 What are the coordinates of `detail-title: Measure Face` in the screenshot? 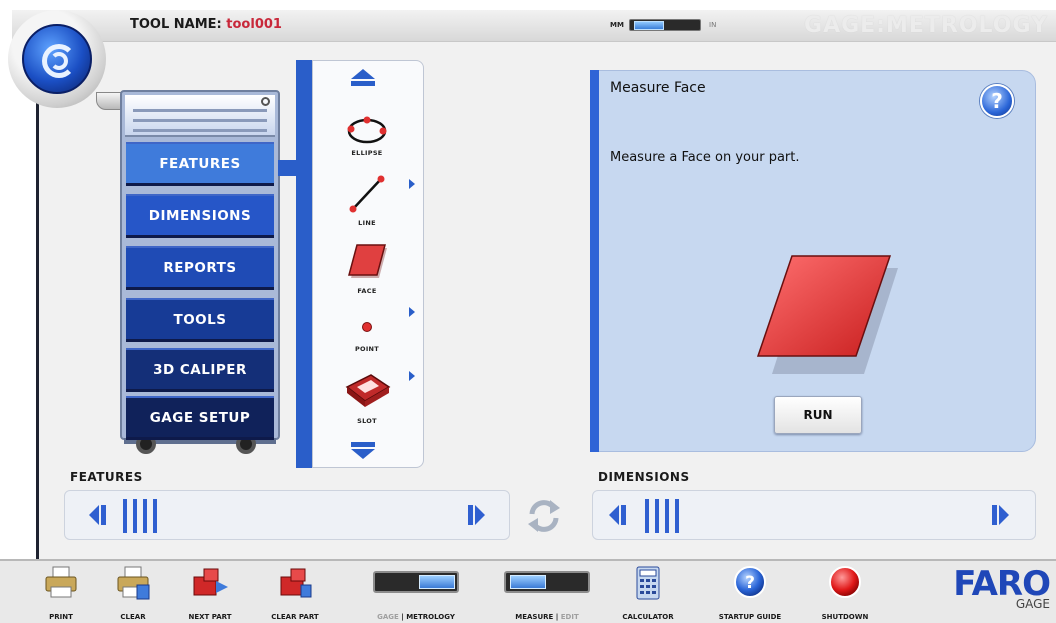 It's located at (658, 88).